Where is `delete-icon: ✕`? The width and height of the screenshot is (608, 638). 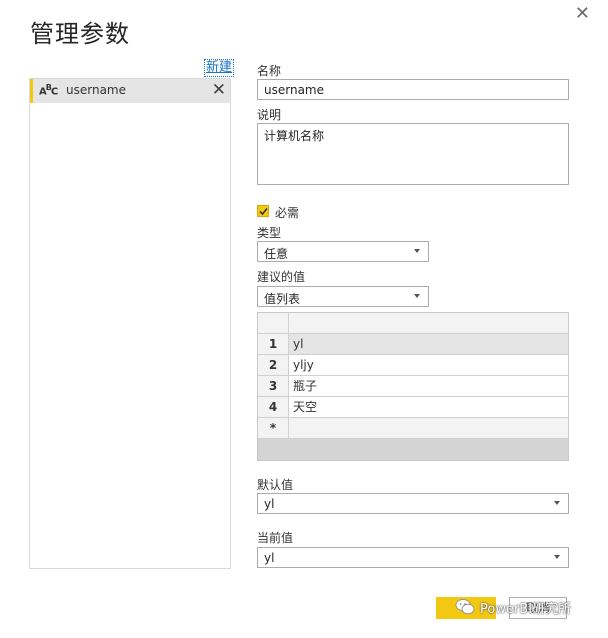 delete-icon: ✕ is located at coordinates (219, 90).